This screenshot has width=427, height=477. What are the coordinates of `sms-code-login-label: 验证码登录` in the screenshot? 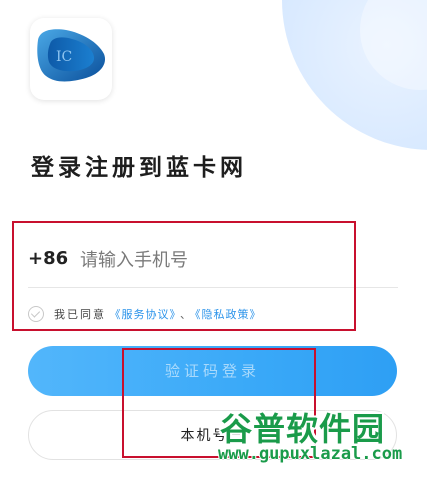 It's located at (212, 371).